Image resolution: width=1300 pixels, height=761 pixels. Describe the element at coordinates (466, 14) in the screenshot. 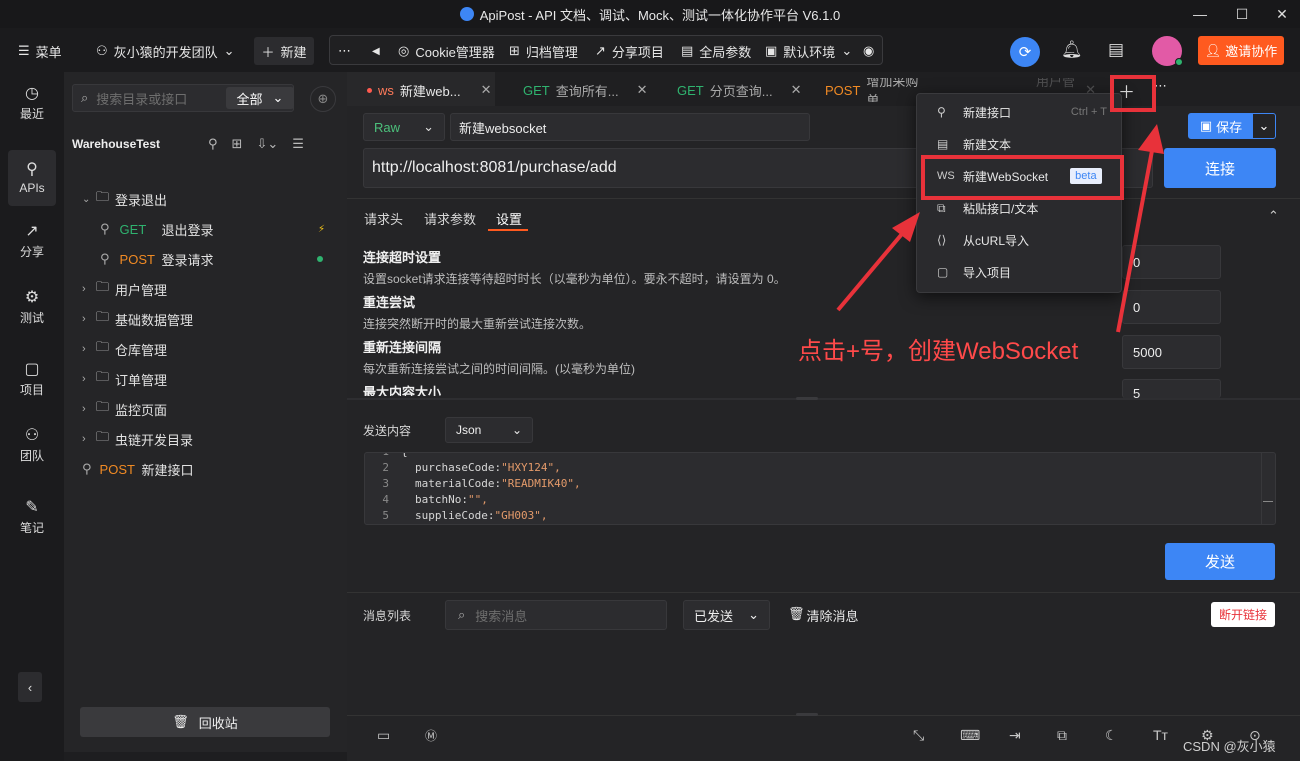

I see `app-logo-icon` at that location.